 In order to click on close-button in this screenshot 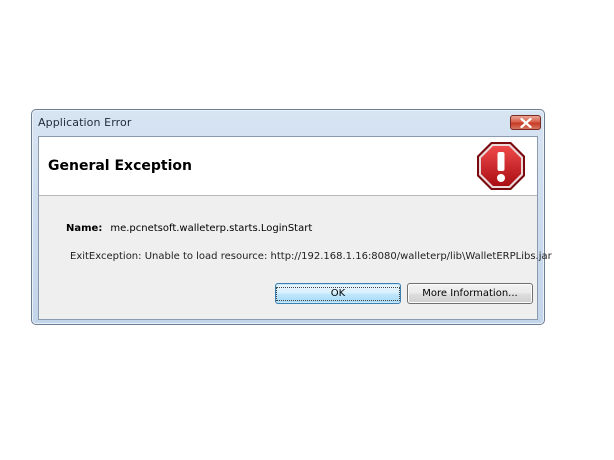, I will do `click(525, 122)`.